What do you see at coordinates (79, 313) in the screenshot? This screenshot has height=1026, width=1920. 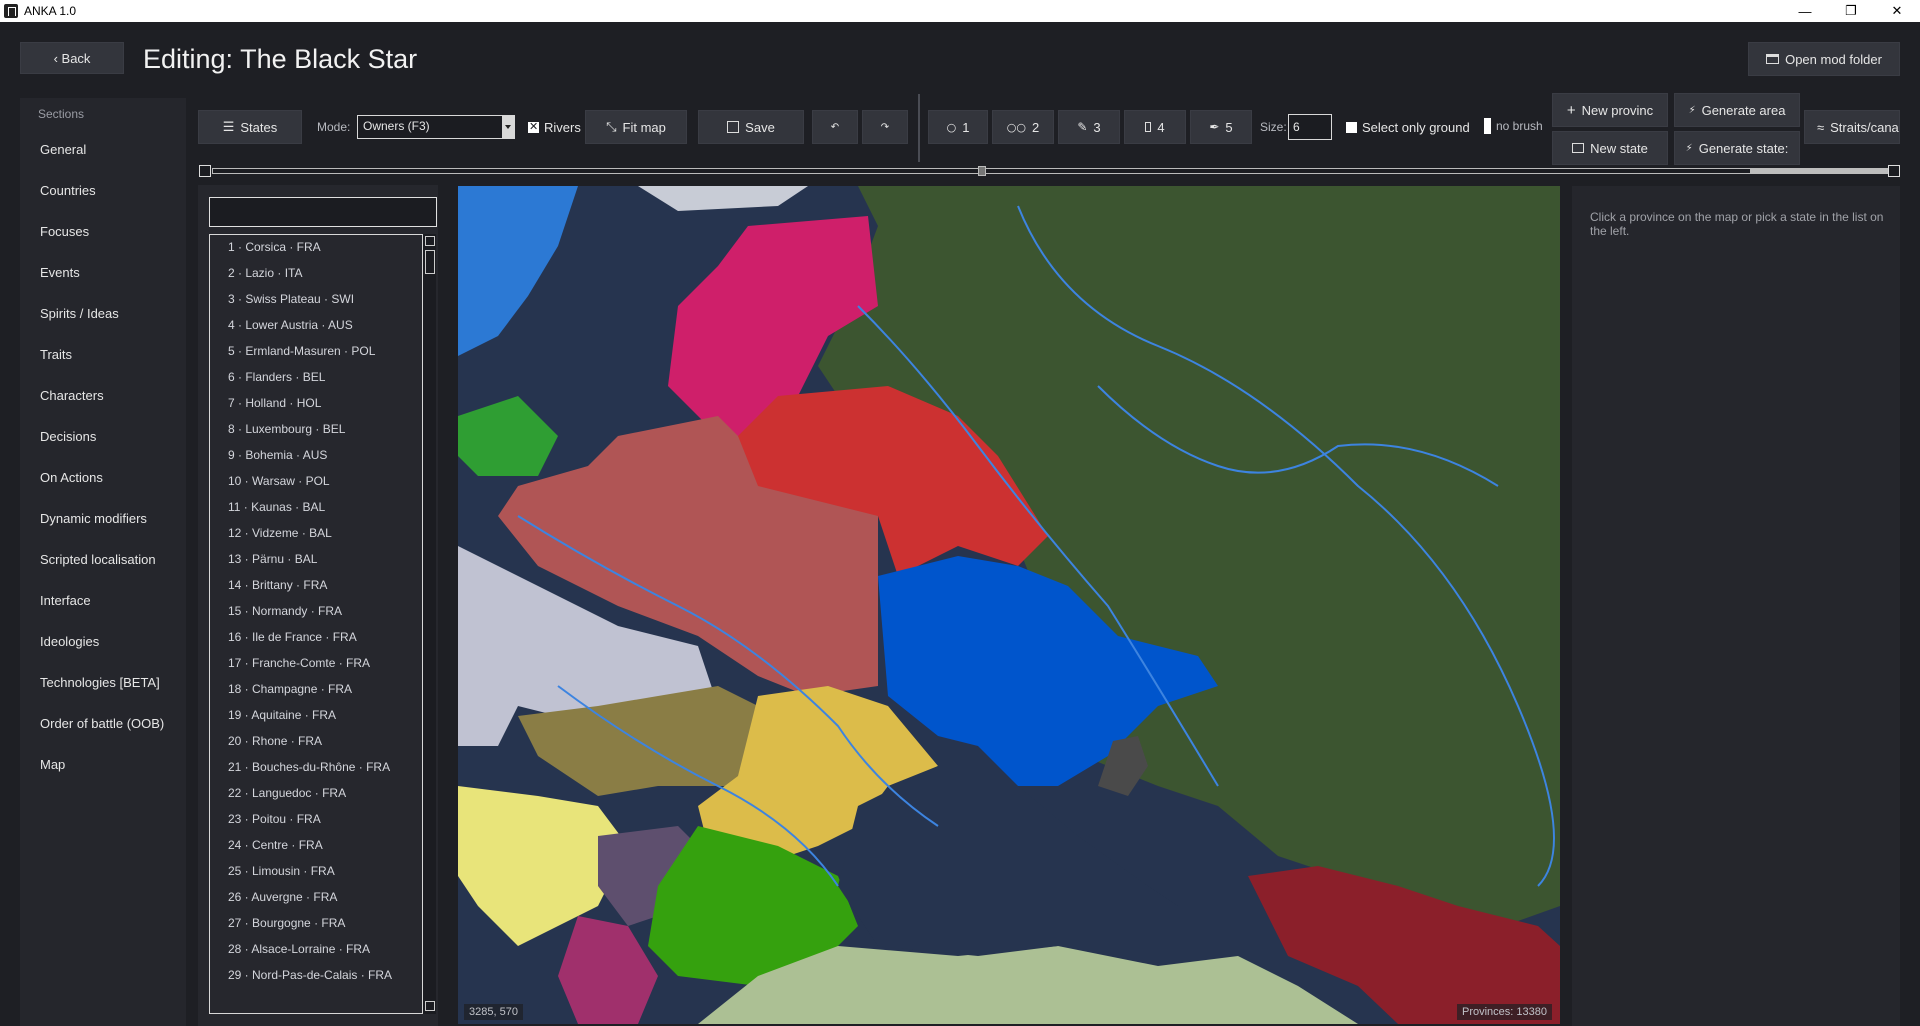 I see `sidebar-item-spirits-ideas: Spirits / Ideas` at bounding box center [79, 313].